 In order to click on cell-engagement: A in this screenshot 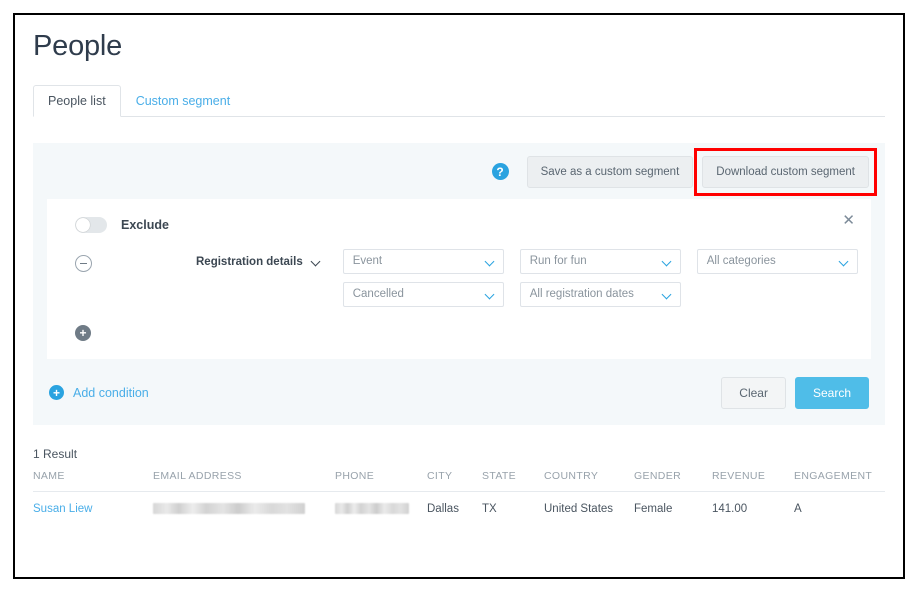, I will do `click(798, 508)`.